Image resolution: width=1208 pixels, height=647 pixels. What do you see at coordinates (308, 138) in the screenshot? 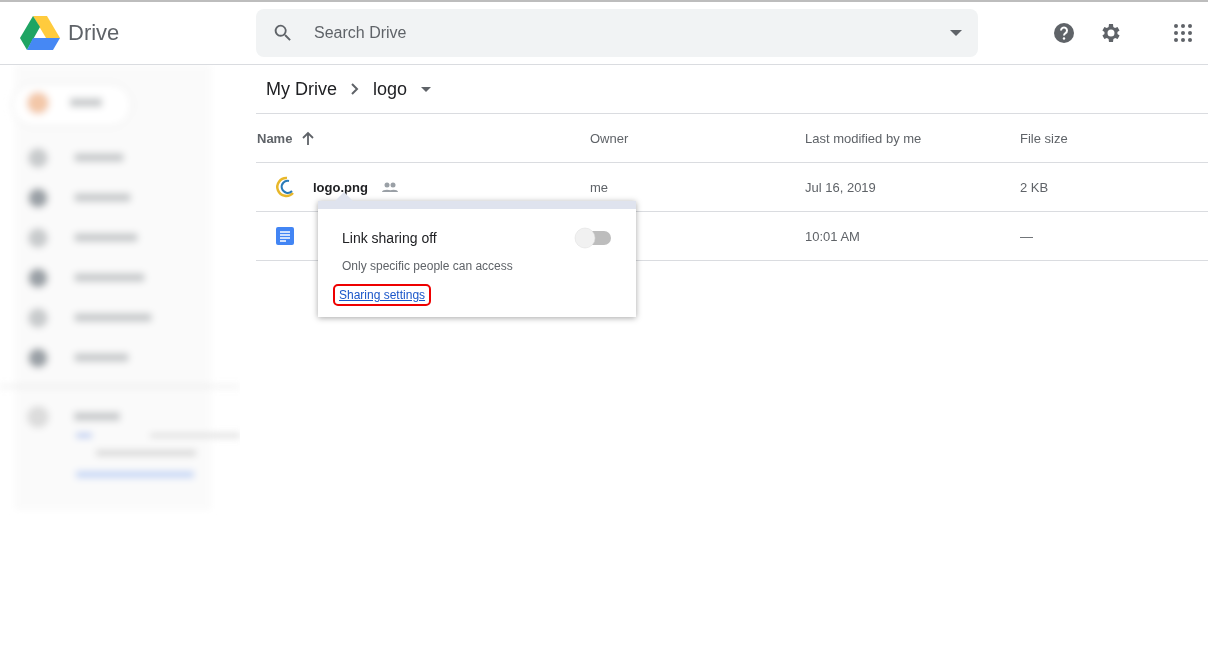
I see `sort-arrow-icon` at bounding box center [308, 138].